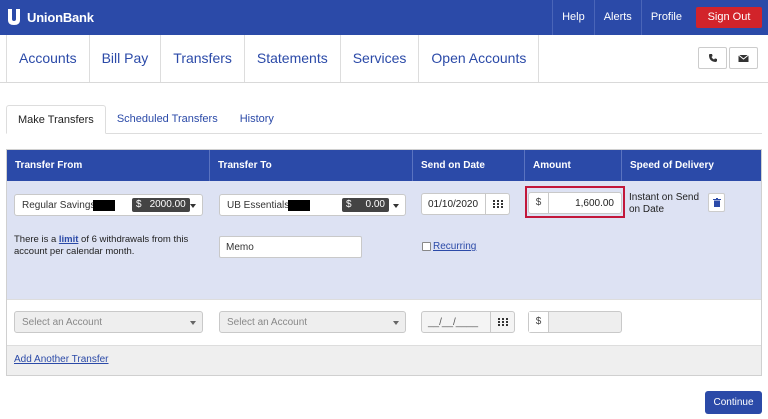 The width and height of the screenshot is (768, 419). I want to click on alerts-link: Alerts, so click(617, 17).